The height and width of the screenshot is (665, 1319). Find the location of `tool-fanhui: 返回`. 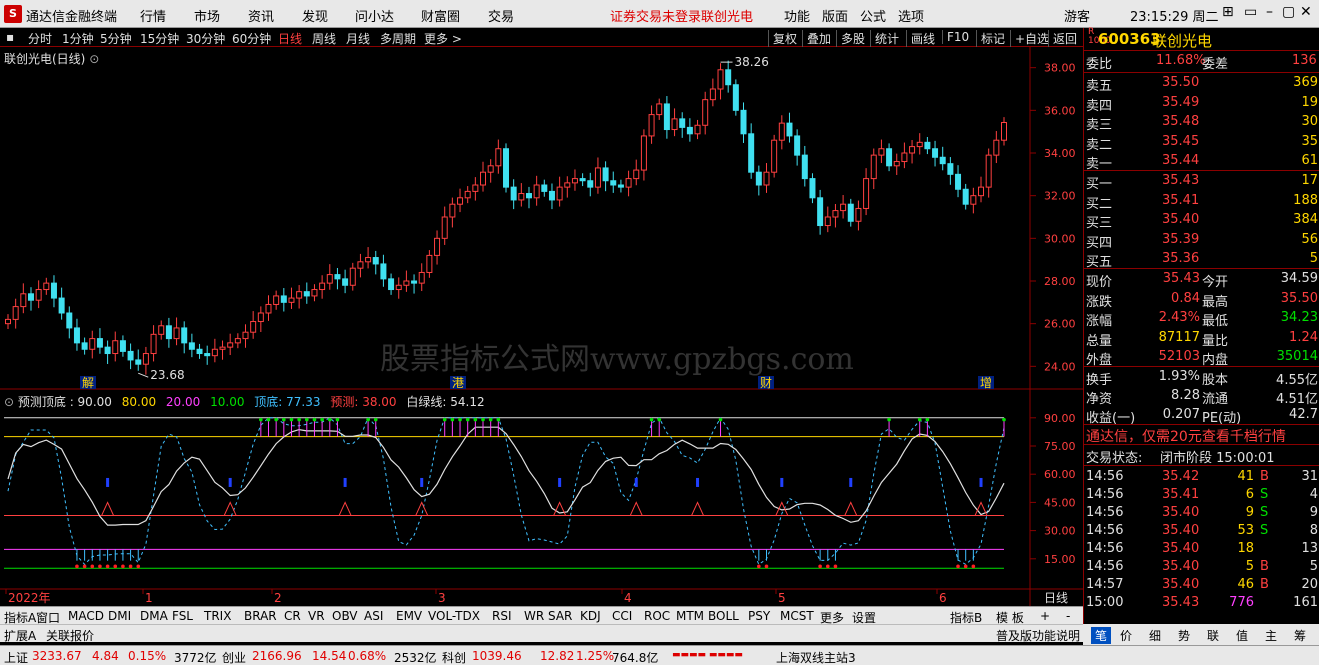

tool-fanhui: 返回 is located at coordinates (1062, 38).